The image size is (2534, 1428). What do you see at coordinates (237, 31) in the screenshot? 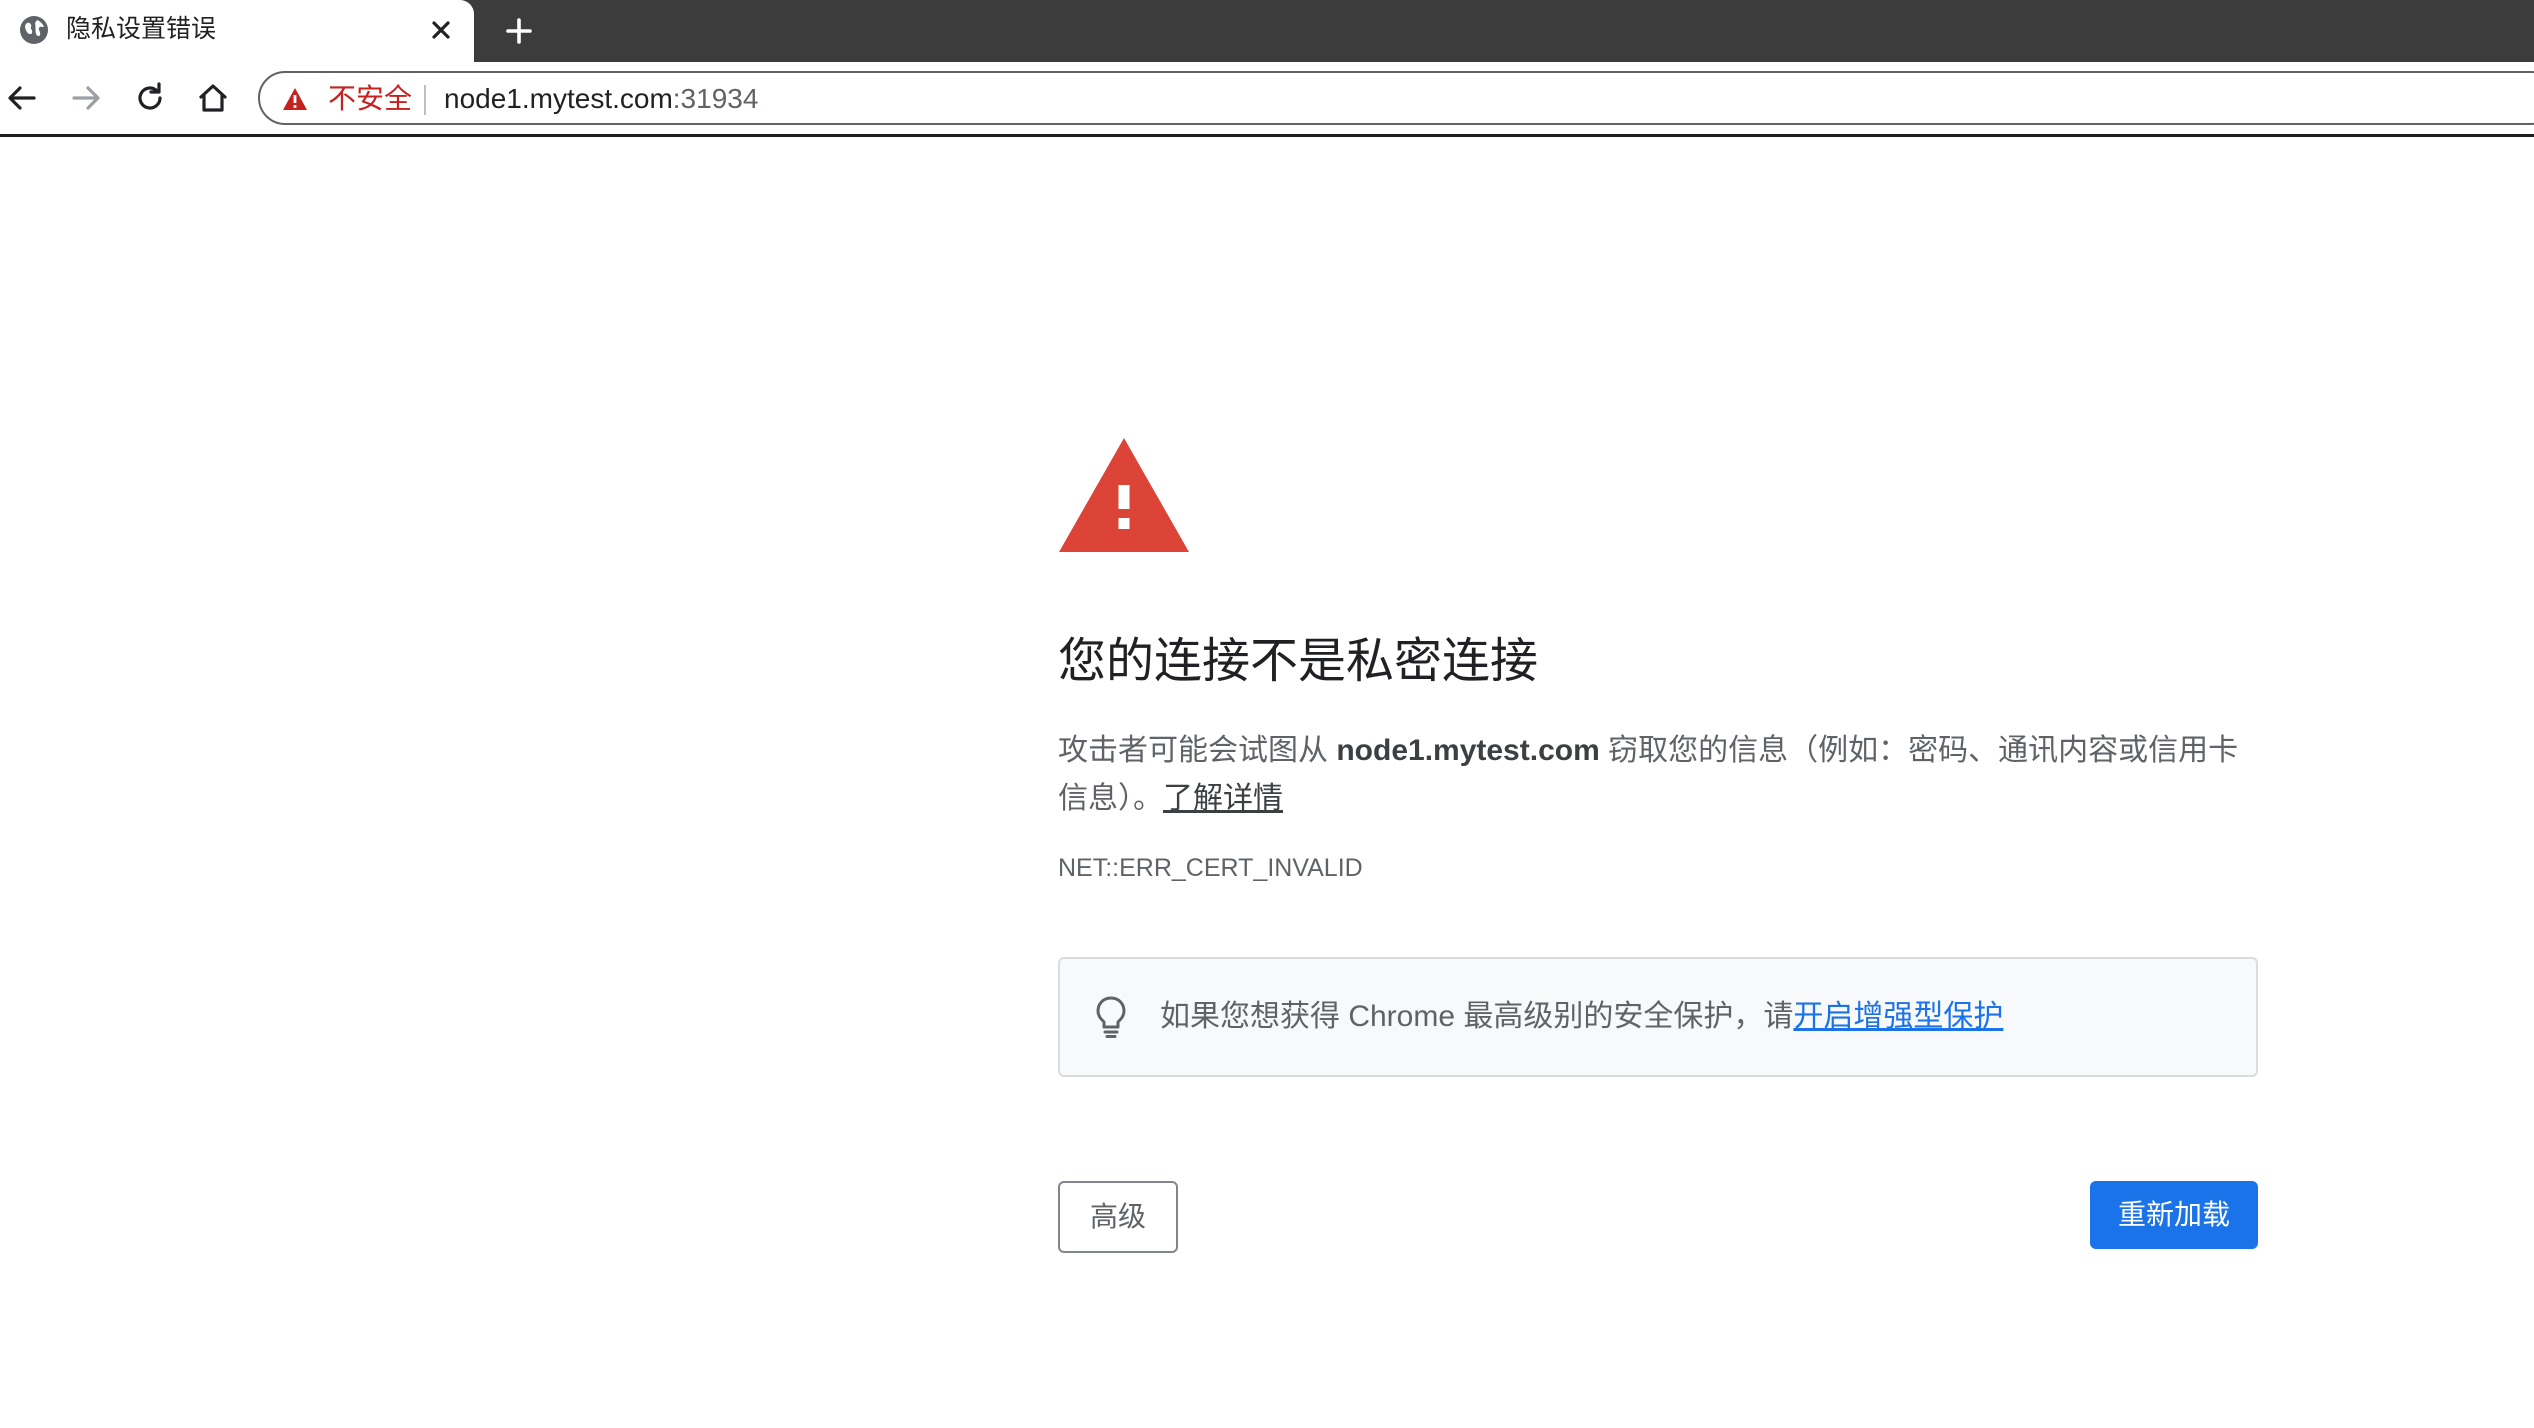
I see `active-tab: 隐私设置错误` at bounding box center [237, 31].